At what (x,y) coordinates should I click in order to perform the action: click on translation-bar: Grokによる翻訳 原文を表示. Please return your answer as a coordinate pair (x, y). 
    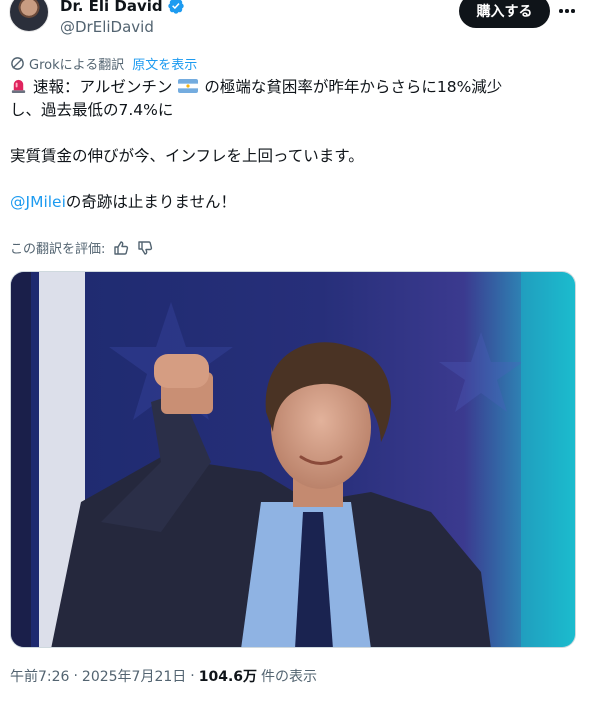
    Looking at the image, I should click on (103, 63).